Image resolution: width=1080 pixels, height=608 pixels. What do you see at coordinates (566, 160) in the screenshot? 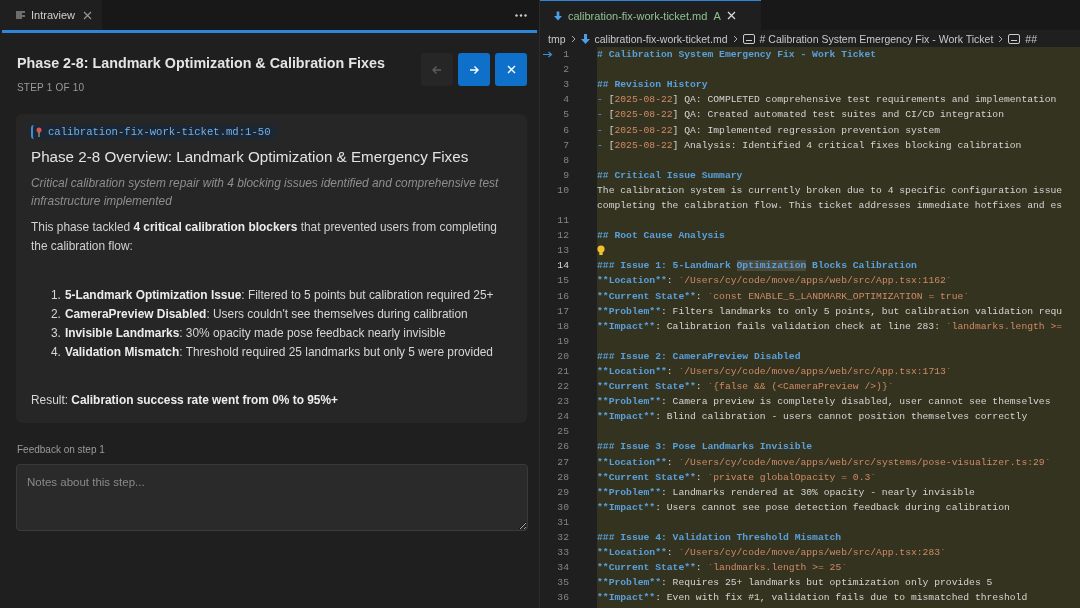
I see `line-number: 8` at bounding box center [566, 160].